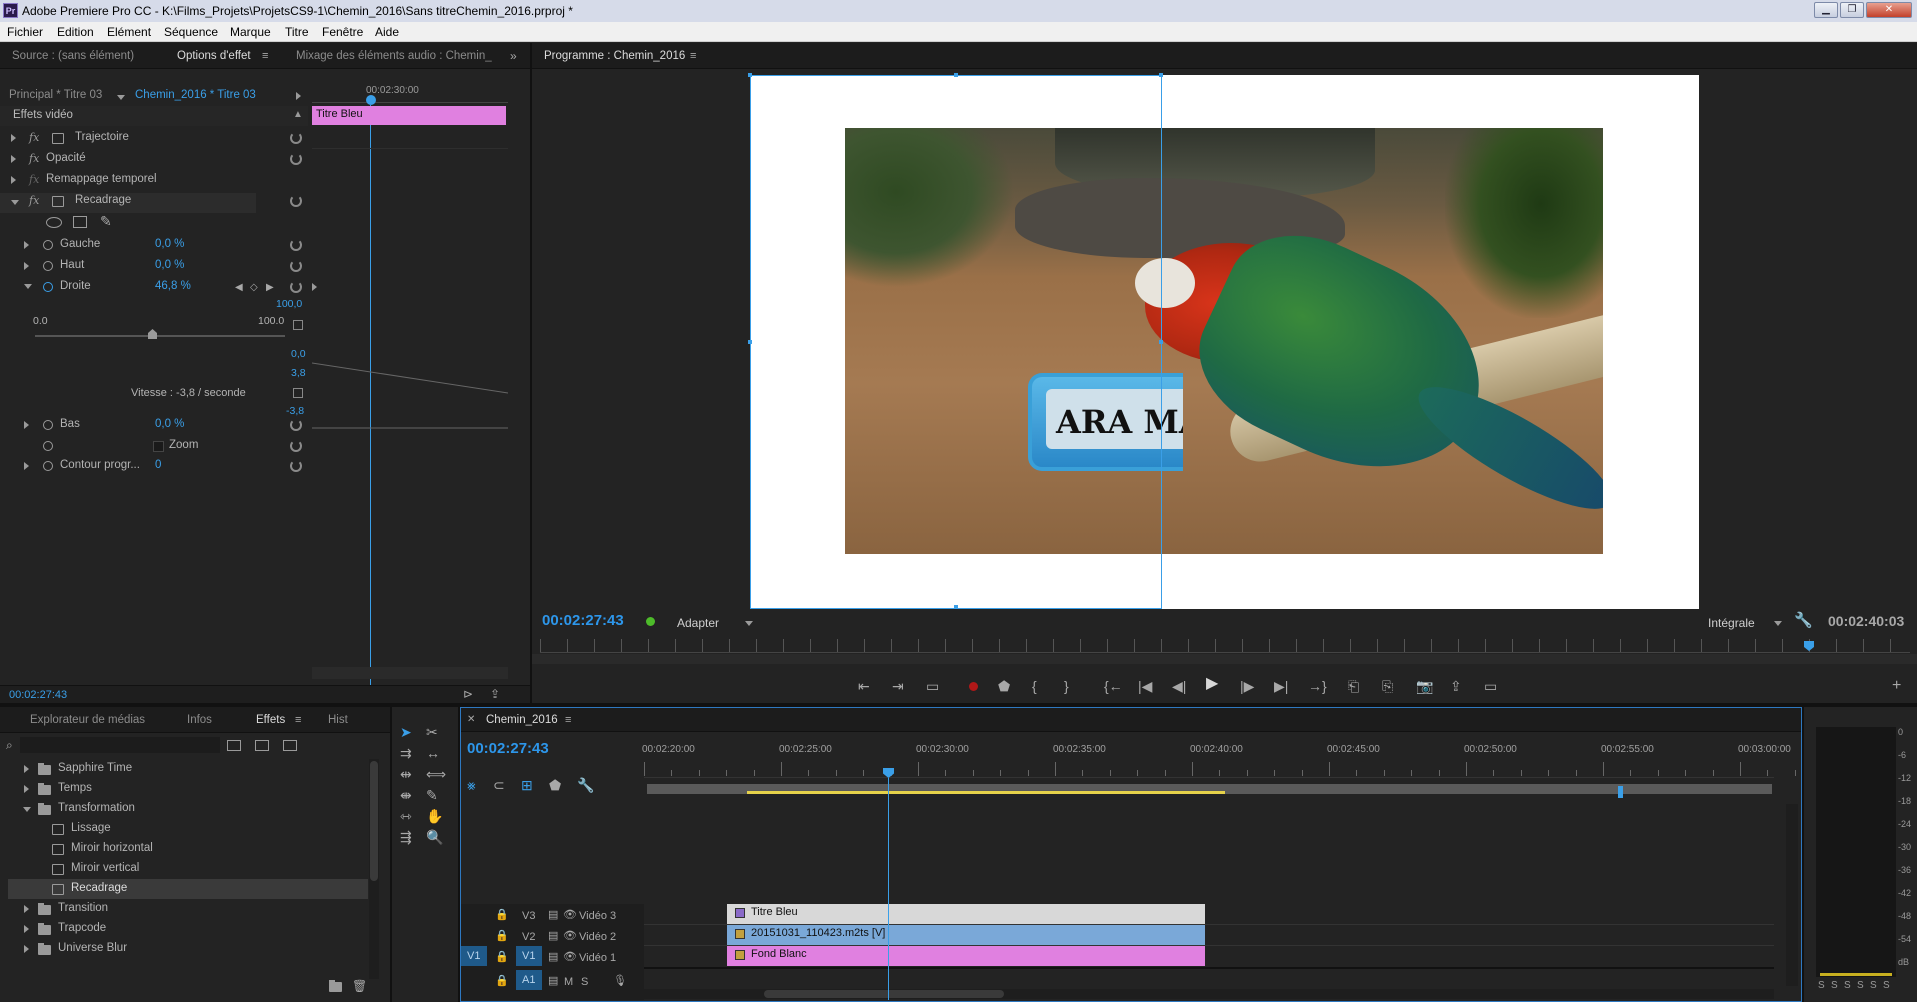 This screenshot has width=1917, height=1002. What do you see at coordinates (66, 162) in the screenshot?
I see `effect-opacite: Opacité` at bounding box center [66, 162].